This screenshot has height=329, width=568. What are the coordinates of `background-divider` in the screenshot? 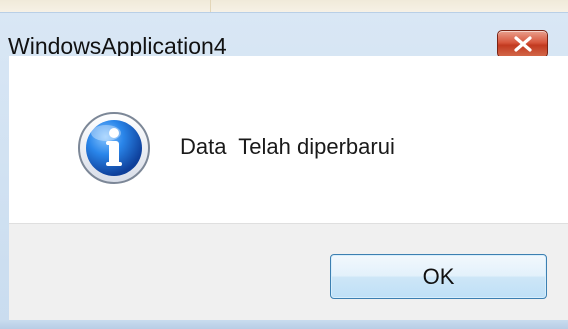 It's located at (210, 6).